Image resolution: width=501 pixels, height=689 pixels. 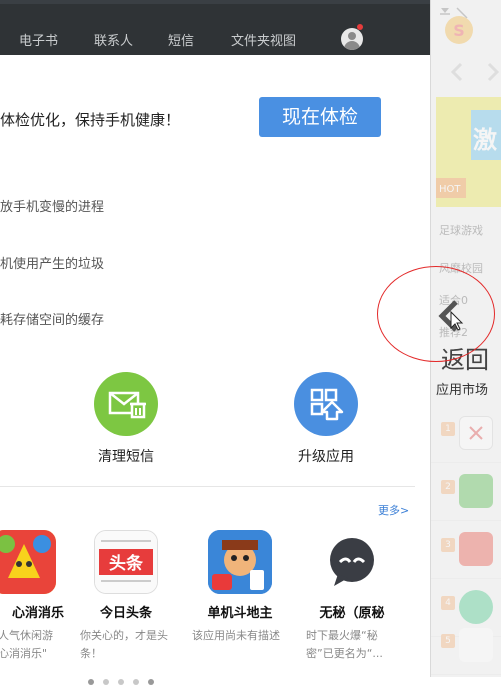 I want to click on candy-game-icon, so click(x=28, y=562).